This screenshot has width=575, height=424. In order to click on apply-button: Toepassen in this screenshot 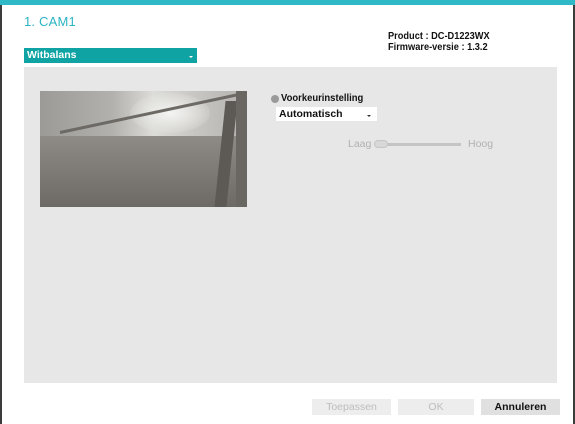, I will do `click(351, 407)`.